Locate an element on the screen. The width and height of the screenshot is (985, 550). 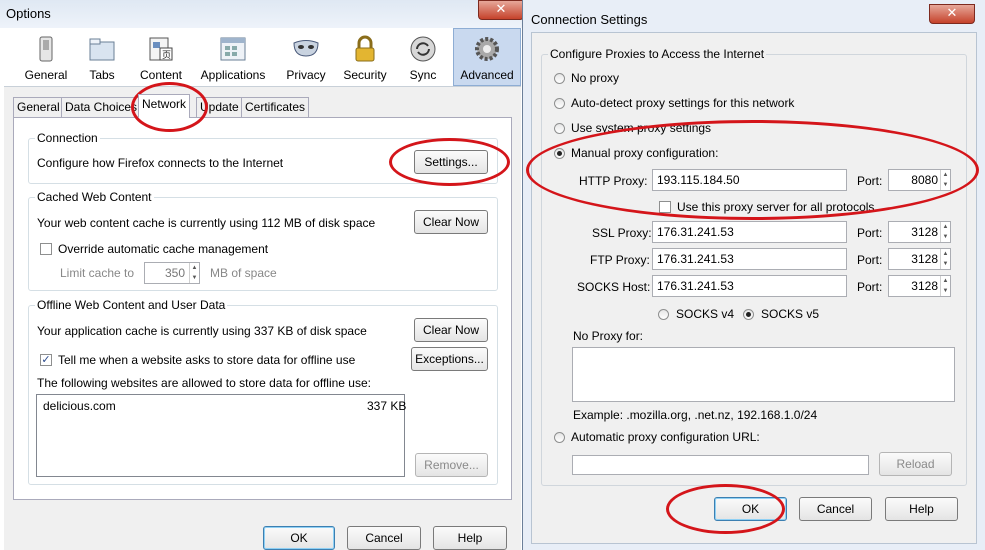
socks-host-value: 176.31.241.53 is located at coordinates (695, 286).